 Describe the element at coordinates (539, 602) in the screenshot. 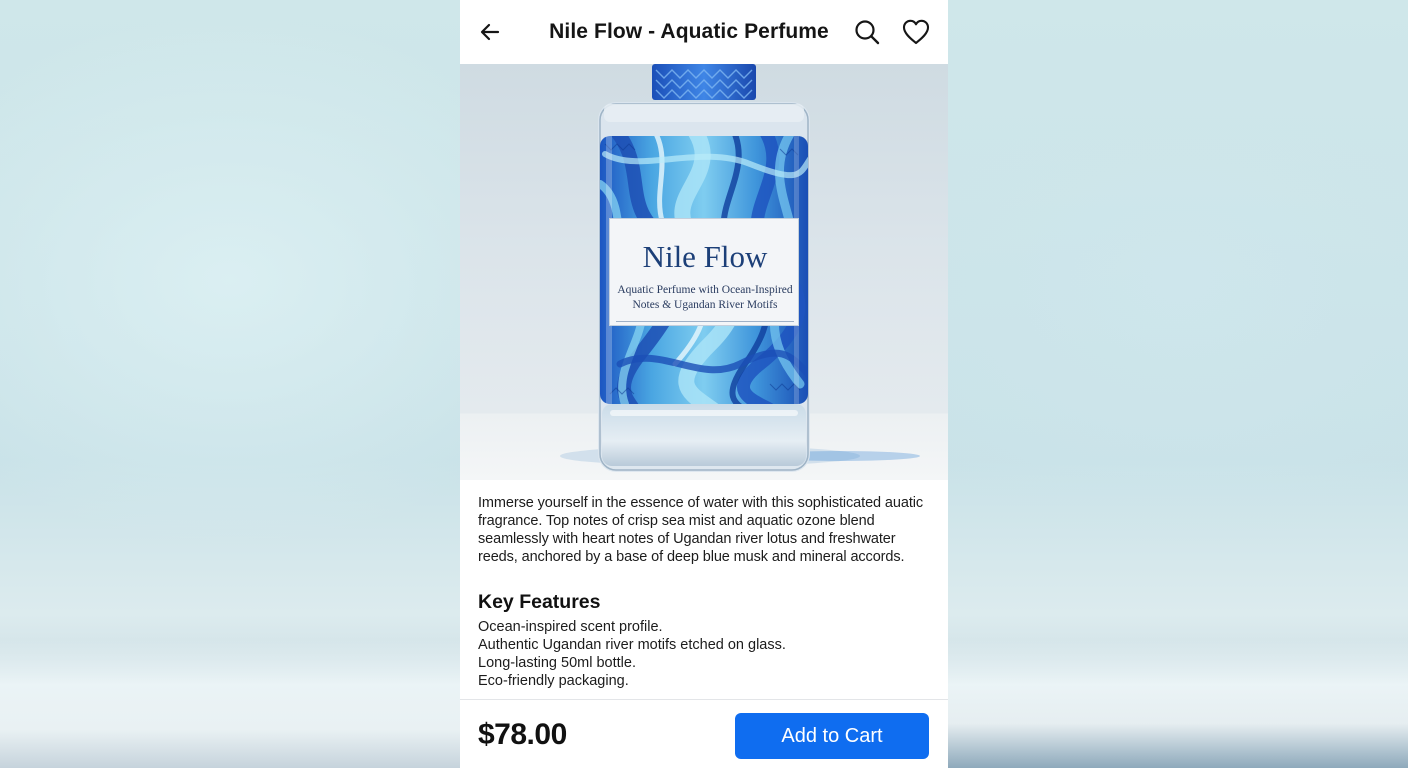

I see `features-heading: Key Features` at that location.